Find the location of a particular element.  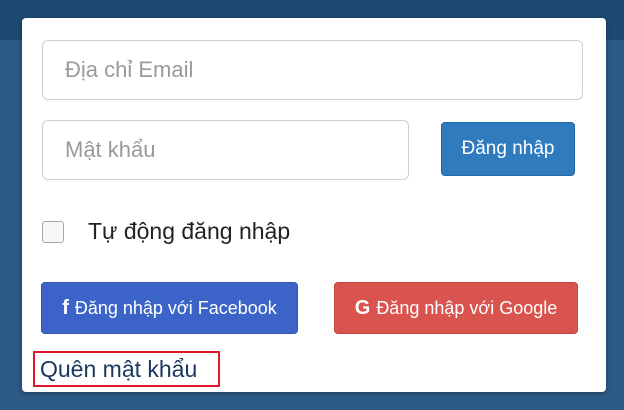

remember-me-checkbox is located at coordinates (53, 231).